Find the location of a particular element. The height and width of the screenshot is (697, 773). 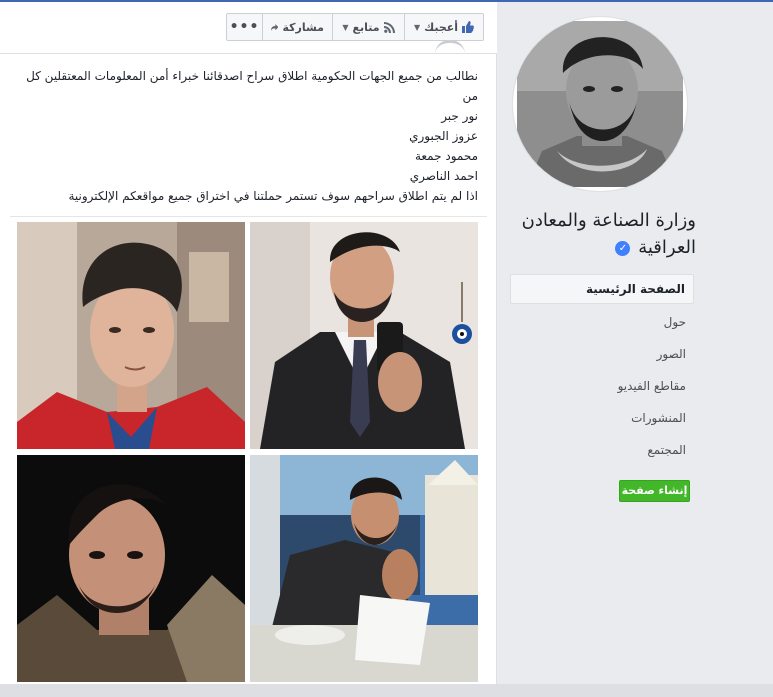

post-header: ••• مشاركة ▼ متابع ▼ أعجبك is located at coordinates (248, 28).